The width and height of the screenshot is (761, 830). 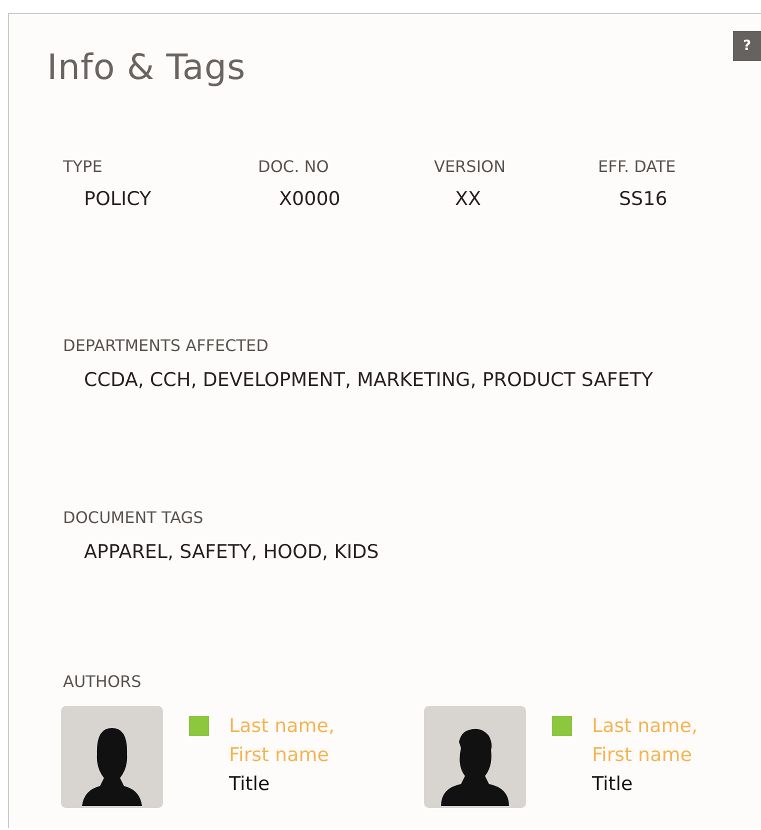 I want to click on help-button: ?, so click(x=747, y=46).